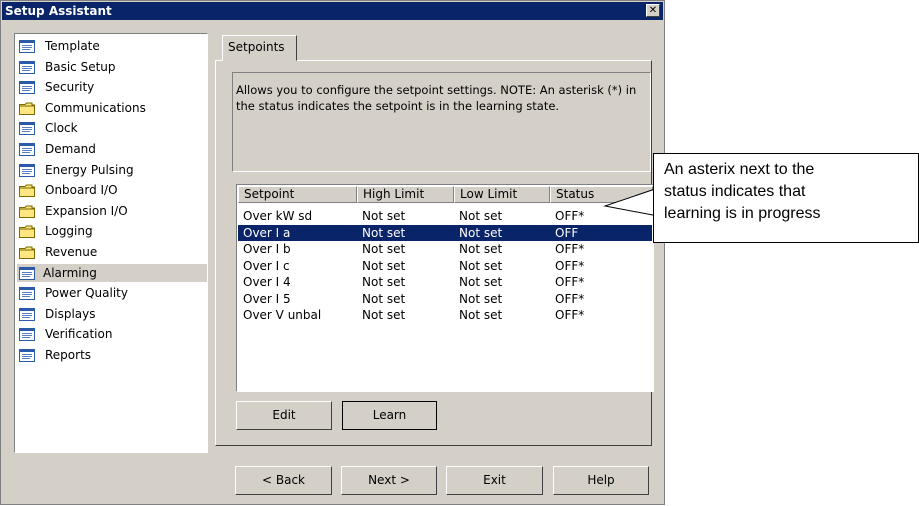 This screenshot has width=919, height=506. Describe the element at coordinates (79, 334) in the screenshot. I see `sidebar-item-label: Verification` at that location.